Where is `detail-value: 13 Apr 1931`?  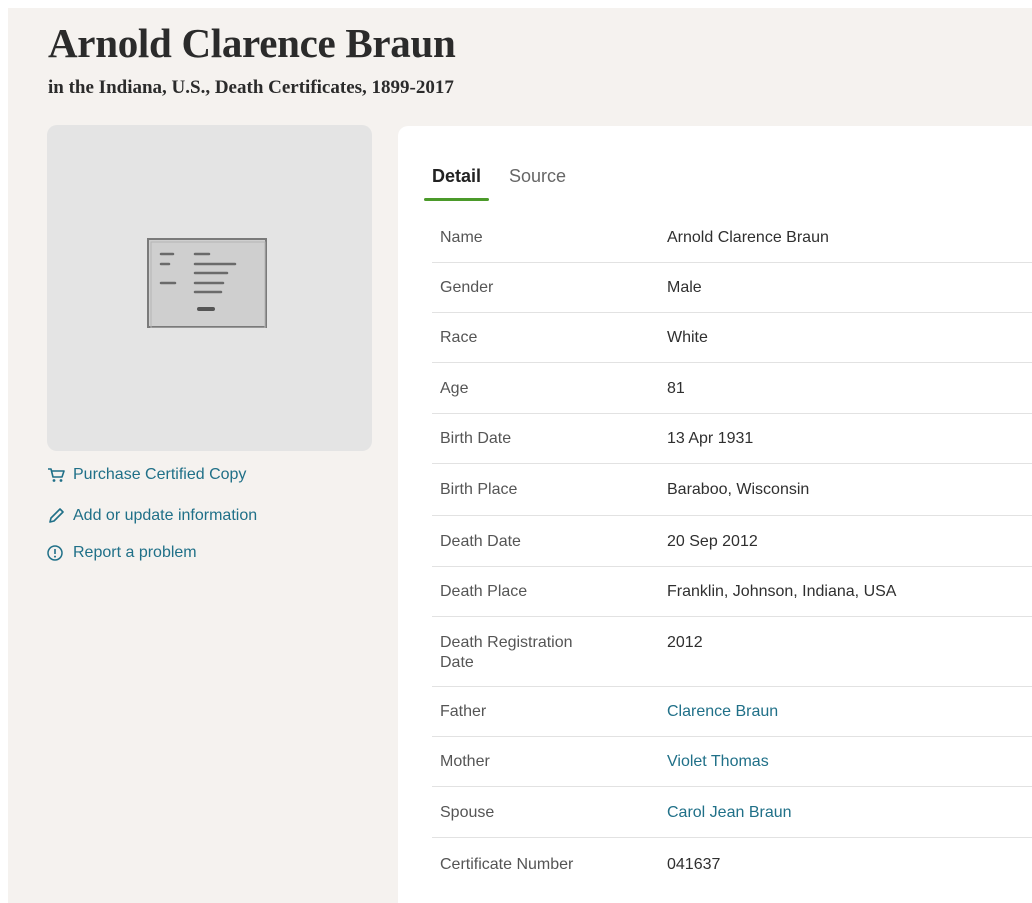
detail-value: 13 Apr 1931 is located at coordinates (710, 438).